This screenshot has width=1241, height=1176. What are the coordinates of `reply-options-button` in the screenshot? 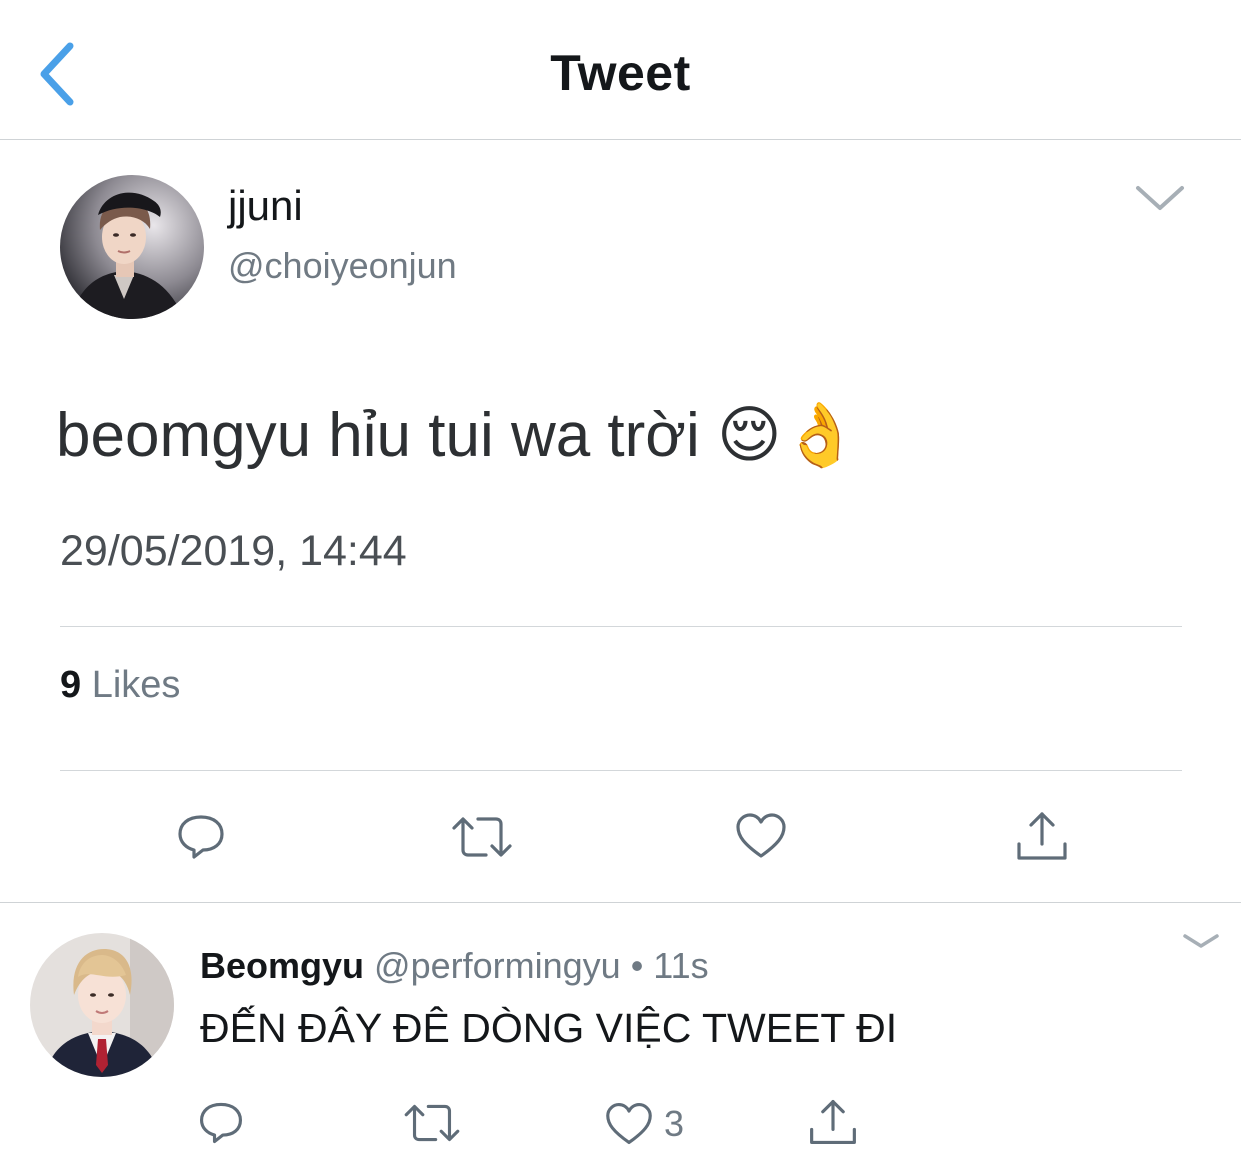 It's located at (1201, 941).